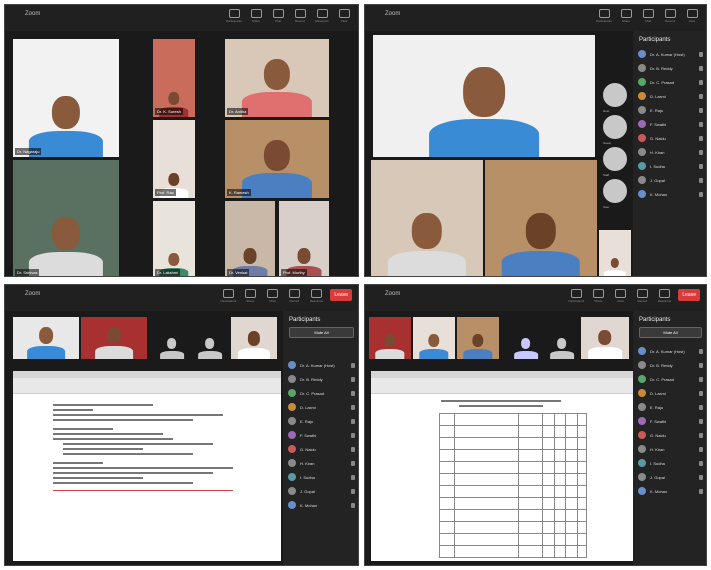 The image size is (711, 570). What do you see at coordinates (174, 78) in the screenshot?
I see `video-tile: Dr. K. Suresh` at bounding box center [174, 78].